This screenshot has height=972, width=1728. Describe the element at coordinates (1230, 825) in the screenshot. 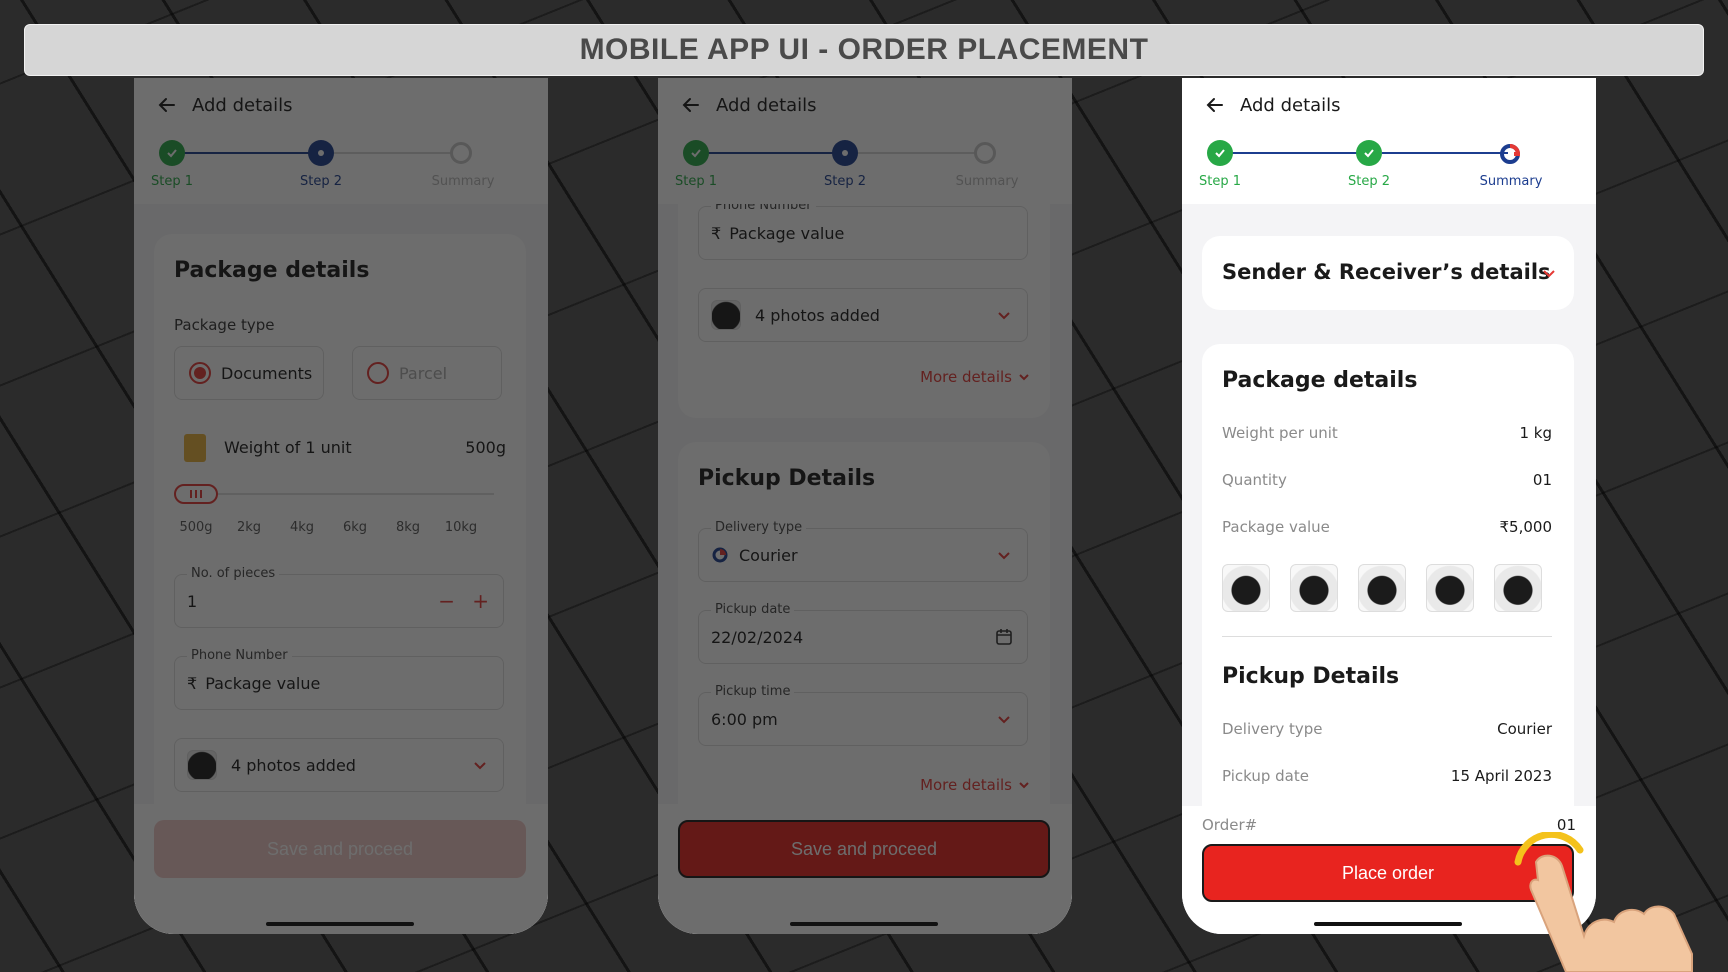

I see `order-label: Order#` at that location.